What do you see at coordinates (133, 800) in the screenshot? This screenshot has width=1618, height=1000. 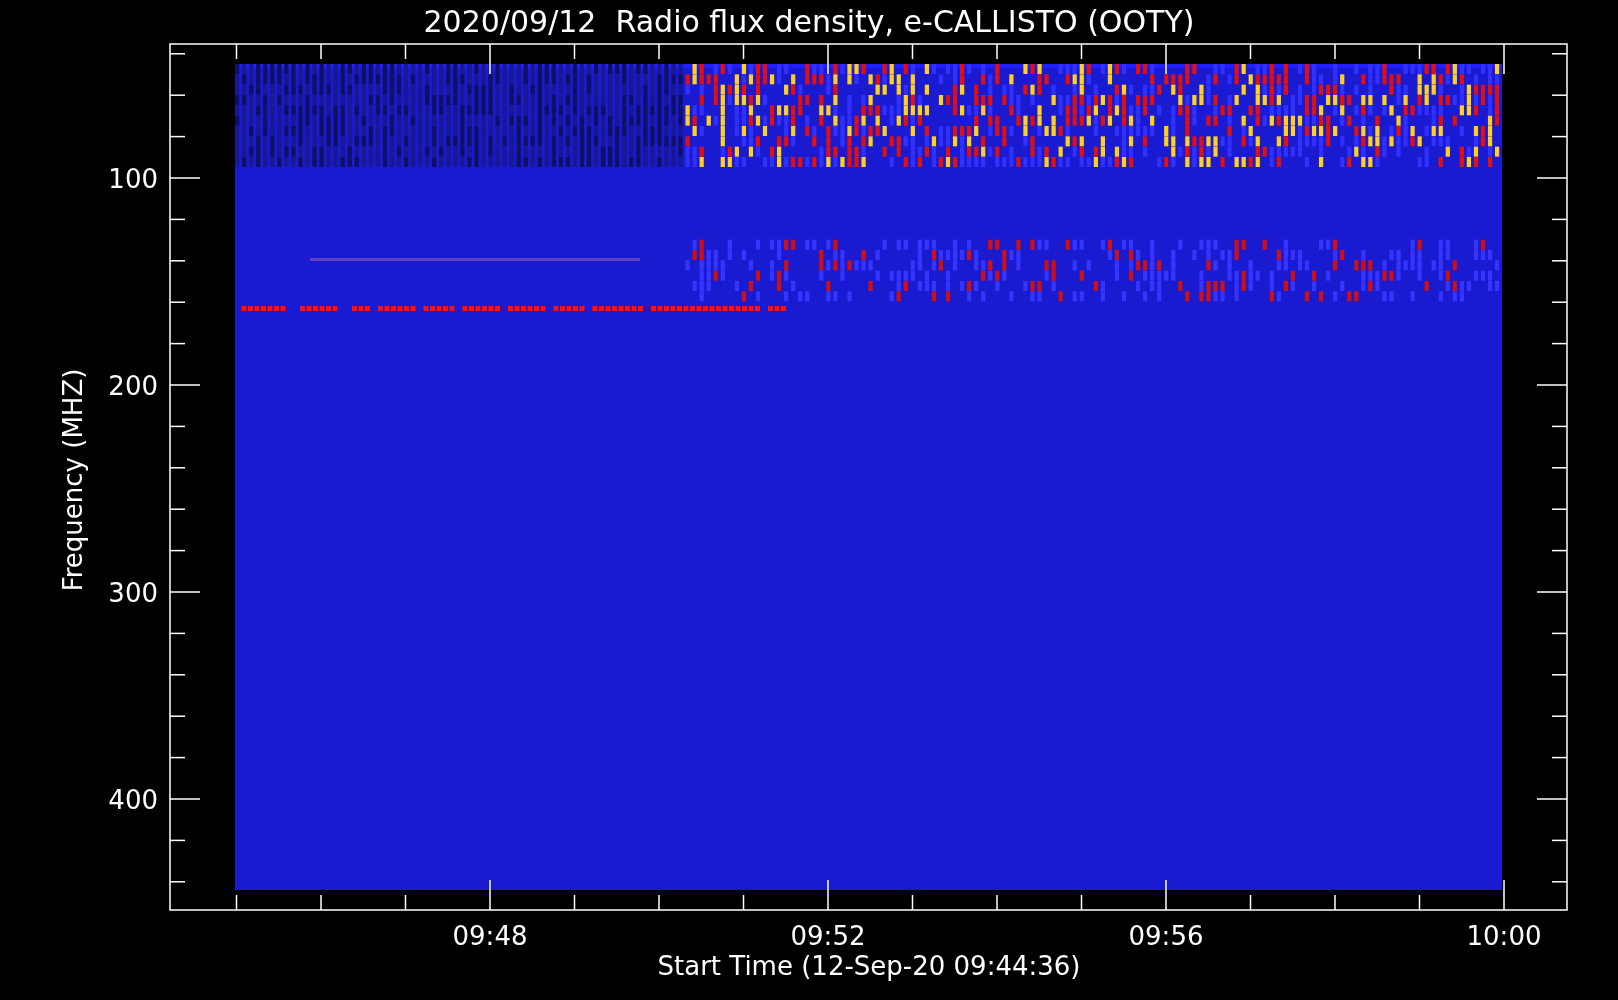 I see `y-tick-label: 400` at bounding box center [133, 800].